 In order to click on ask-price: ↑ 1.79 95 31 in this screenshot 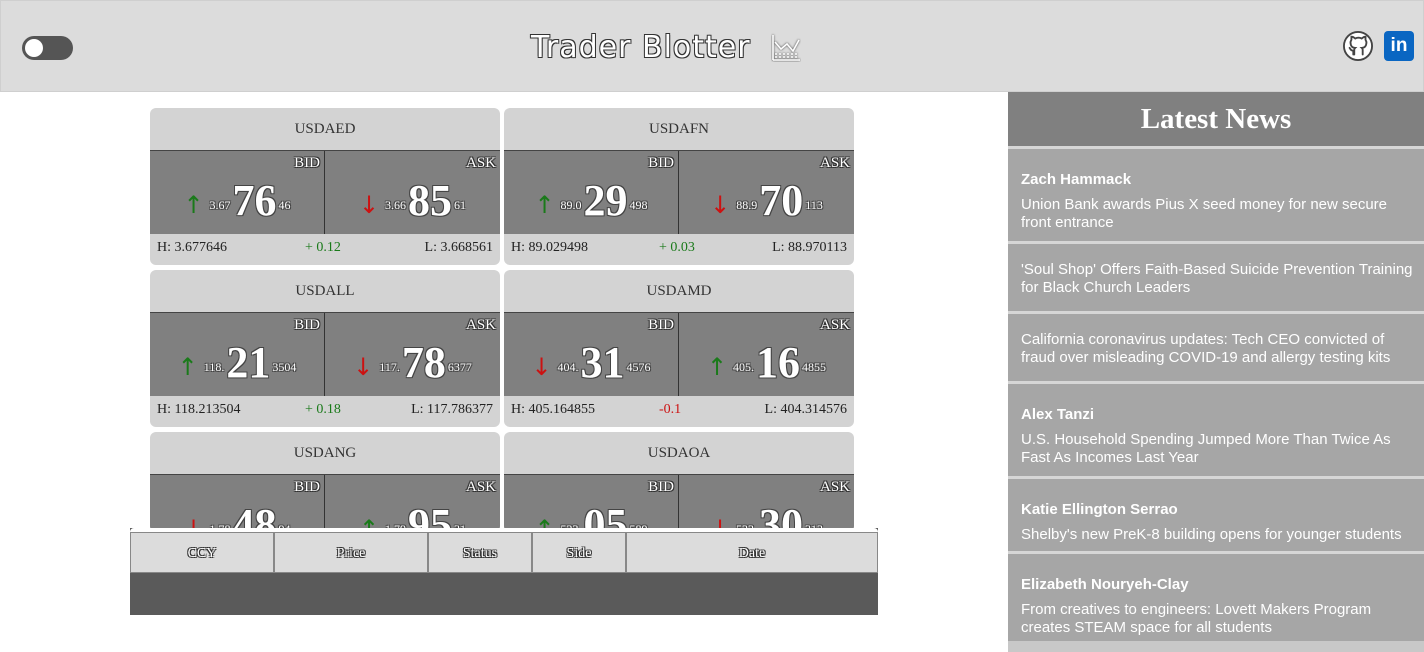, I will do `click(412, 515)`.